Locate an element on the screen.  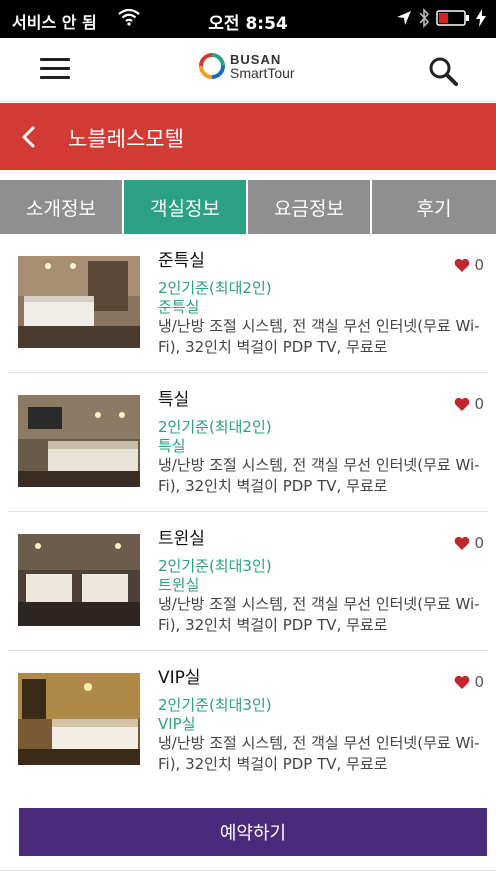
status-bar: 서비스 안 됨 오전 8:54 is located at coordinates (248, 19).